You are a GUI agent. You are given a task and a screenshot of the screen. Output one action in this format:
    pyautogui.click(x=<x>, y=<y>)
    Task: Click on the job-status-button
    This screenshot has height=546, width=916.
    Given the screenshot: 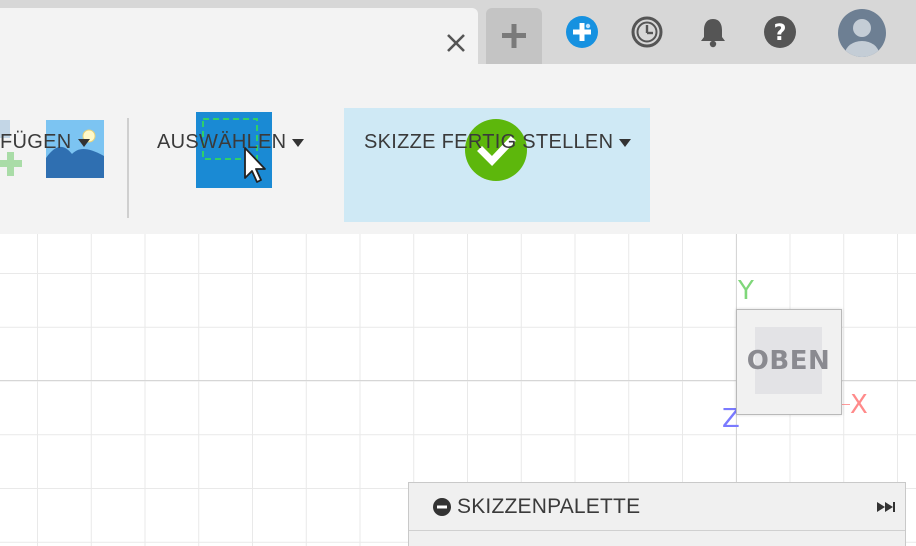 What is the action you would take?
    pyautogui.click(x=647, y=32)
    